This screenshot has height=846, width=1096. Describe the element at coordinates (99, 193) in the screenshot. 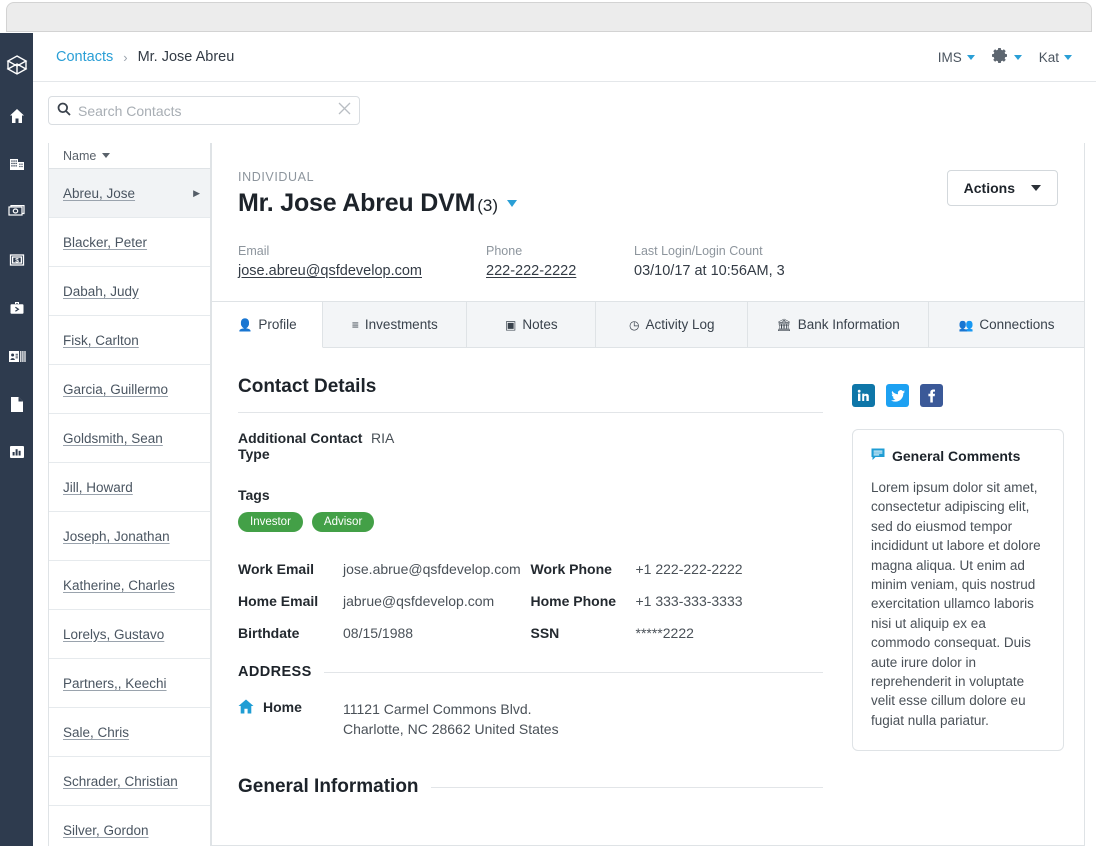

I see `contact-link: Abreu, Jose` at that location.